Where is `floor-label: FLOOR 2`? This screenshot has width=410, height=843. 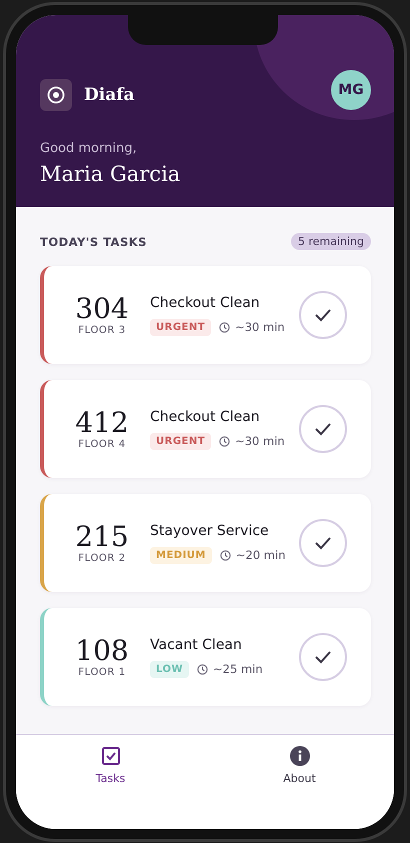 floor-label: FLOOR 2 is located at coordinates (102, 558).